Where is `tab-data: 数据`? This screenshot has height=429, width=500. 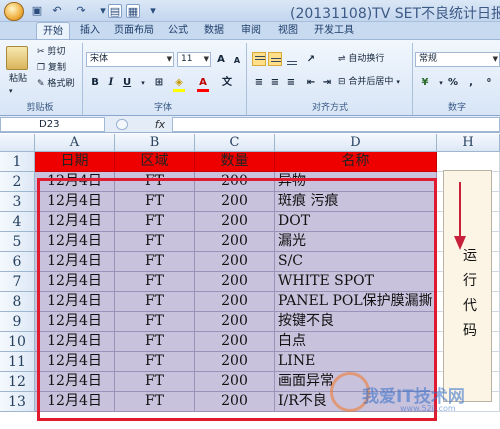
tab-data: 数据 is located at coordinates (214, 30).